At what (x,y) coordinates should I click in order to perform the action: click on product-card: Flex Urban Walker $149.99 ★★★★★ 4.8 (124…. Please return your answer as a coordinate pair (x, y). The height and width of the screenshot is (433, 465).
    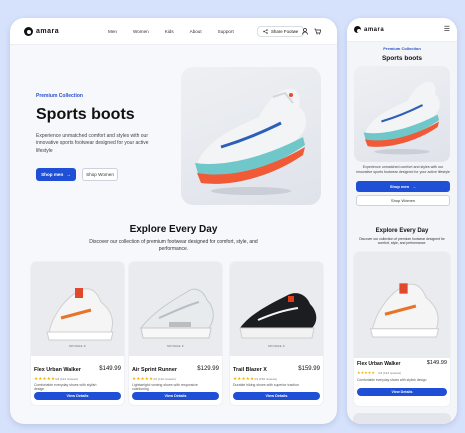
    Looking at the image, I should click on (402, 329).